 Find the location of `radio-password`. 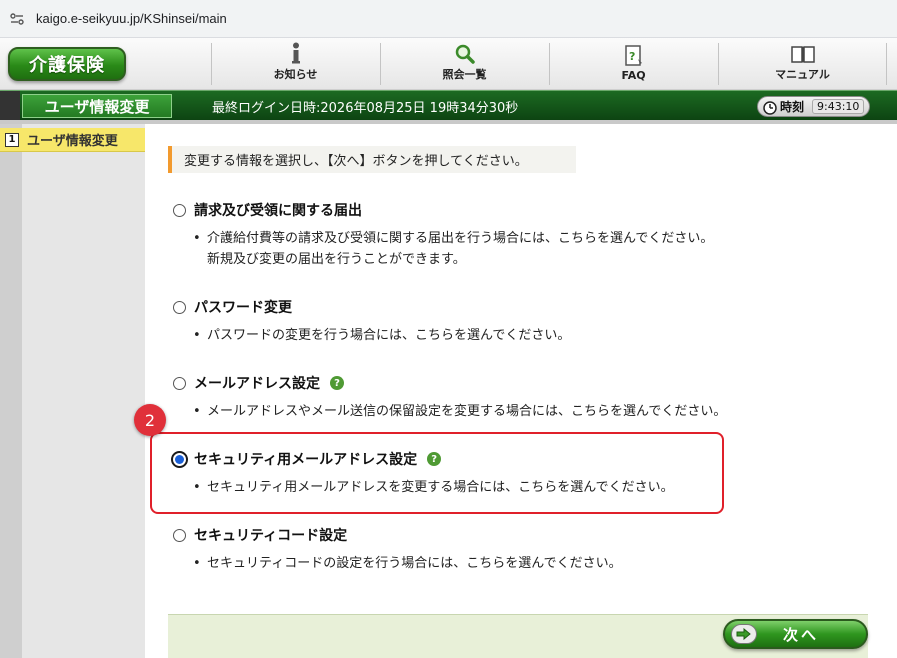

radio-password is located at coordinates (179, 307).